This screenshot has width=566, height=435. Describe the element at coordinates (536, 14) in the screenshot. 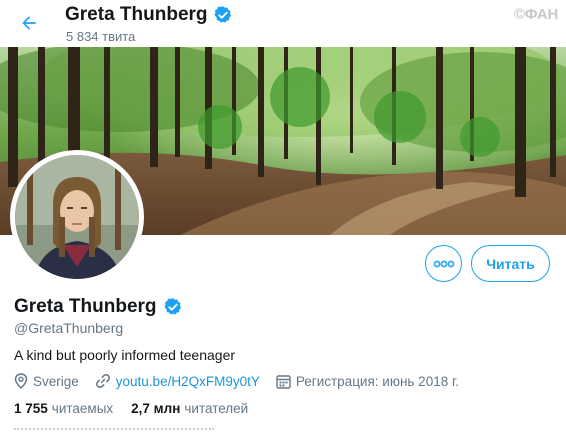

I see `watermark: ©ФАН` at that location.